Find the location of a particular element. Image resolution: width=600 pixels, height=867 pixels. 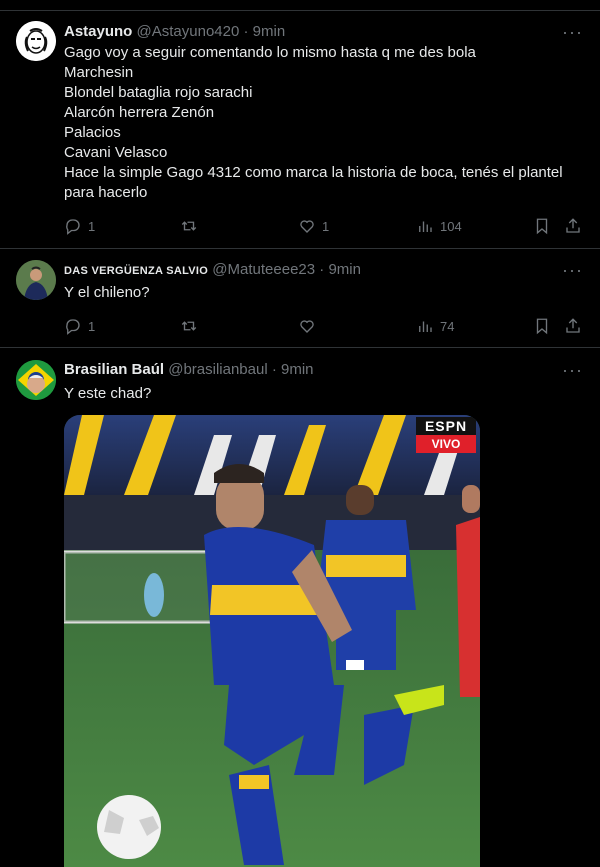

user-handle: @brasilianbaul is located at coordinates (217, 369).